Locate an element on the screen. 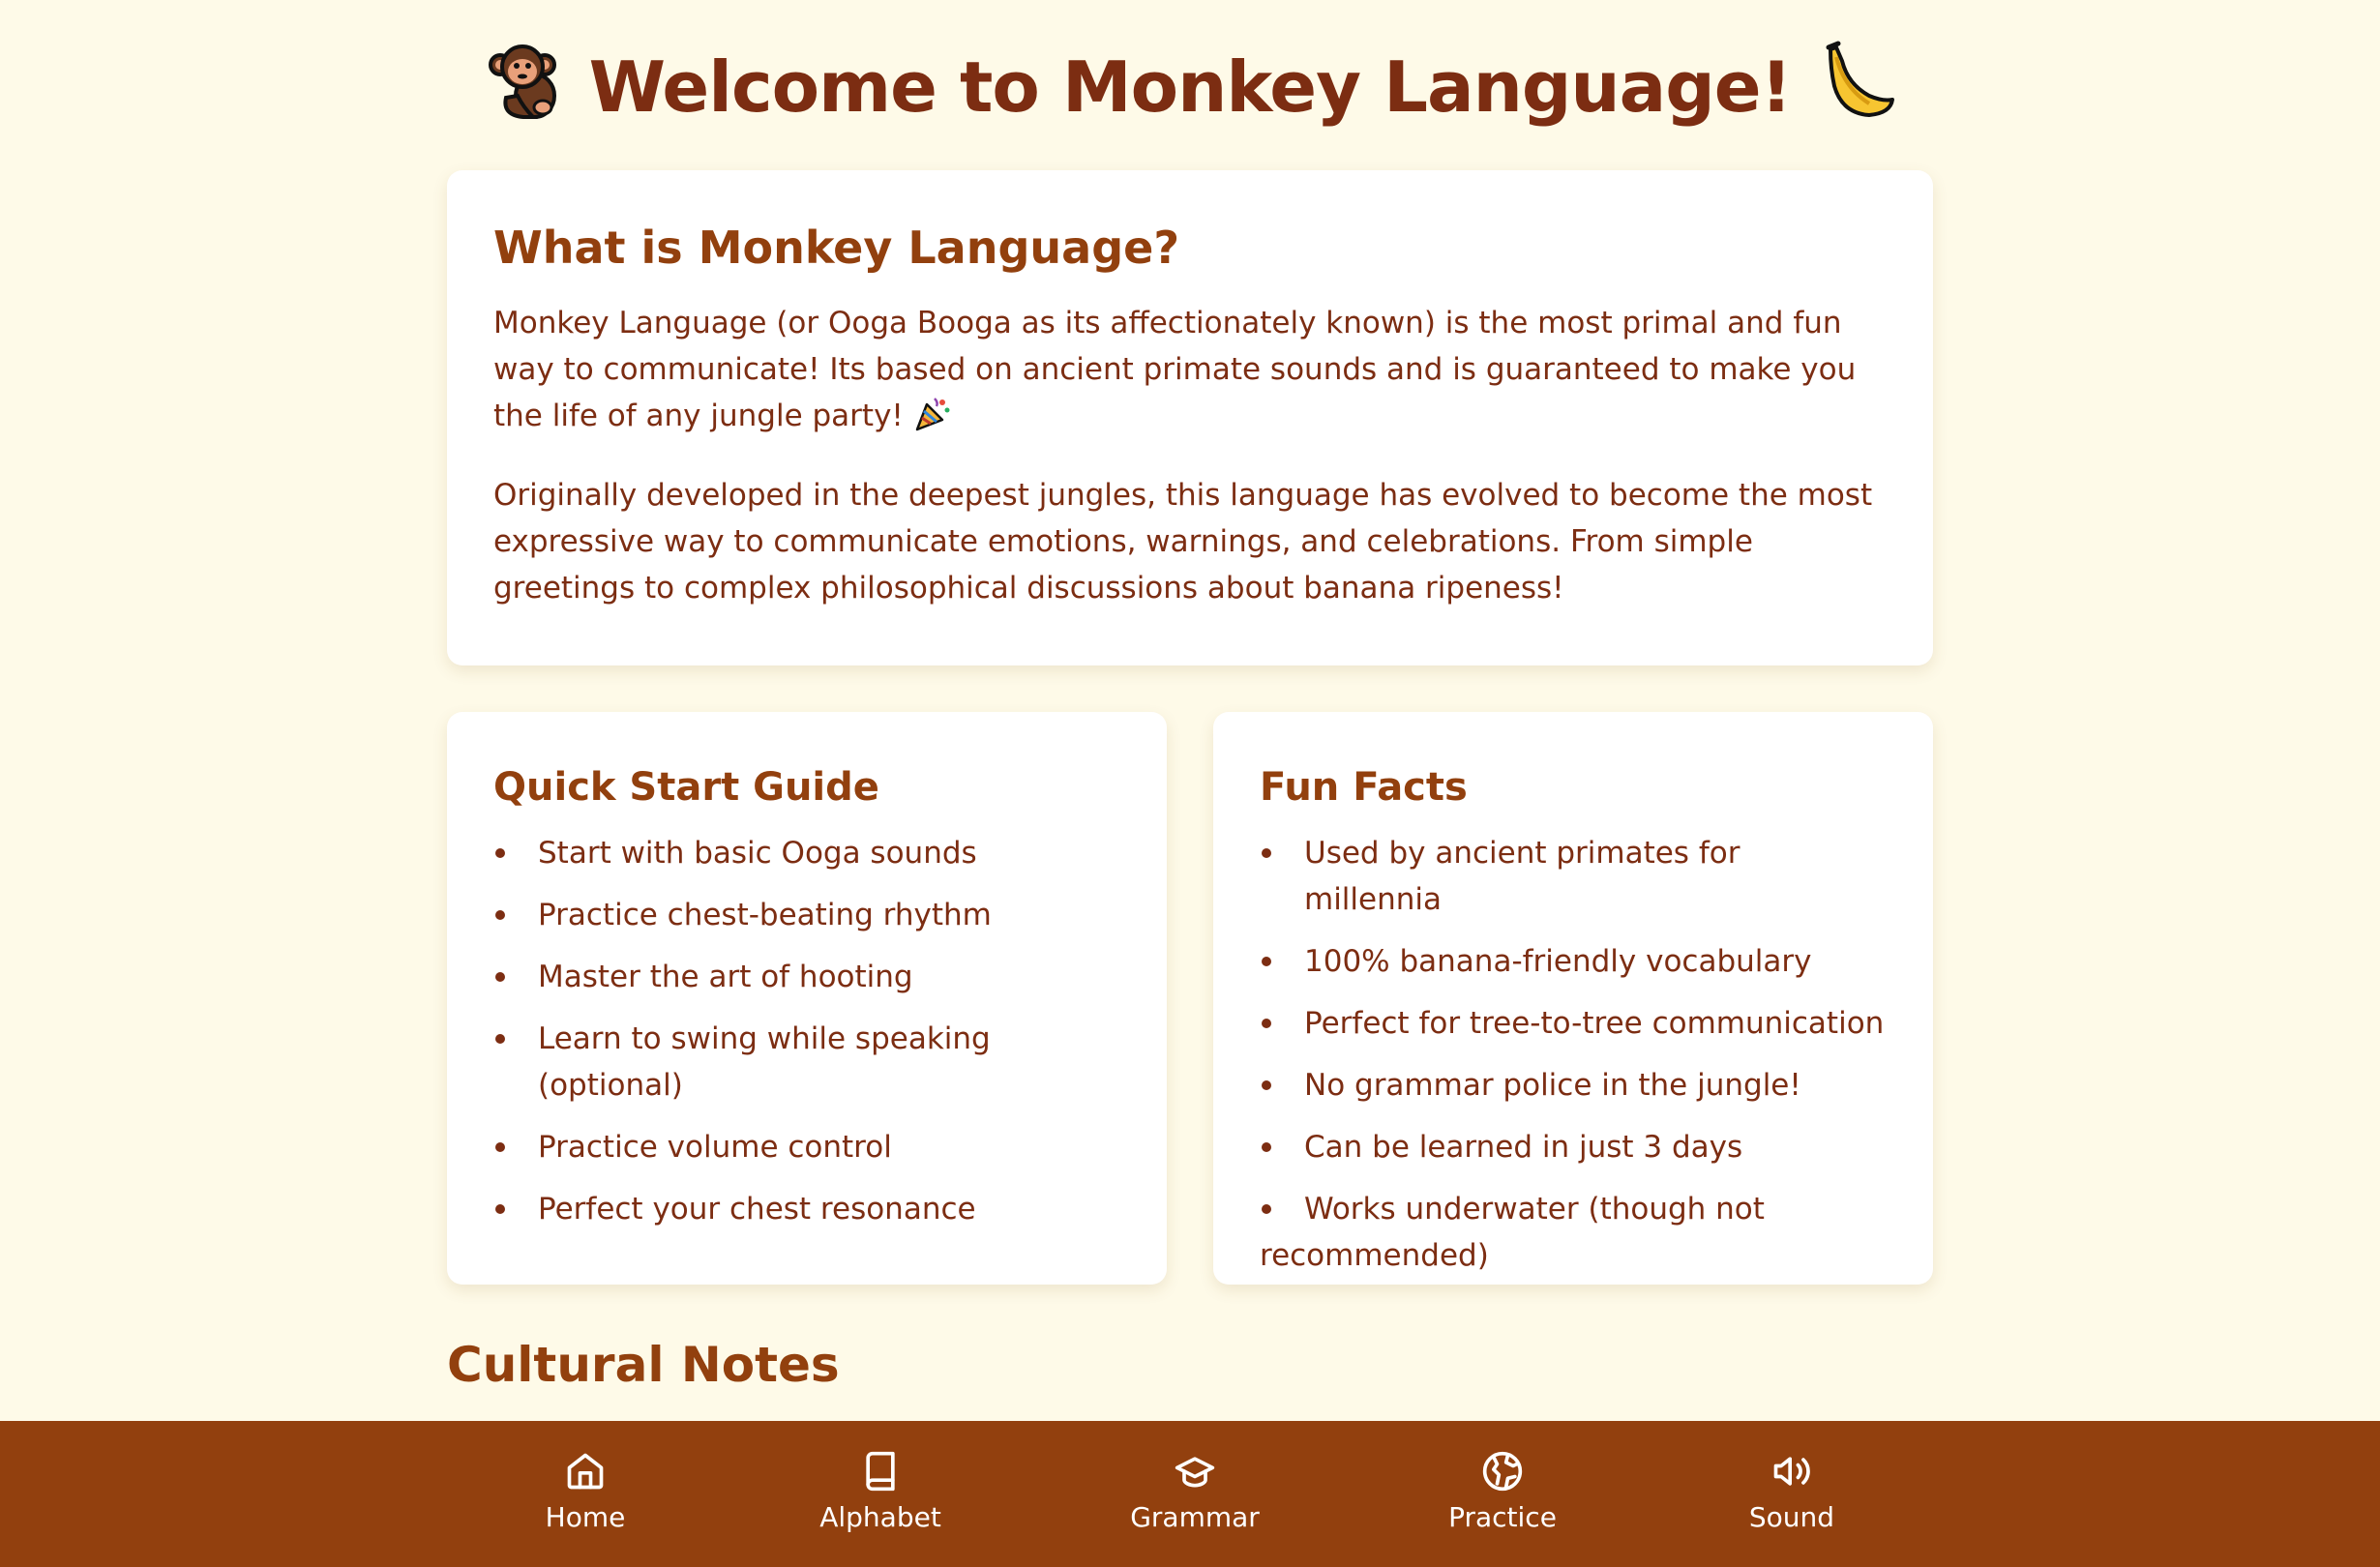 This screenshot has height=1567, width=2380. monkey-emoji-icon is located at coordinates (525, 92).